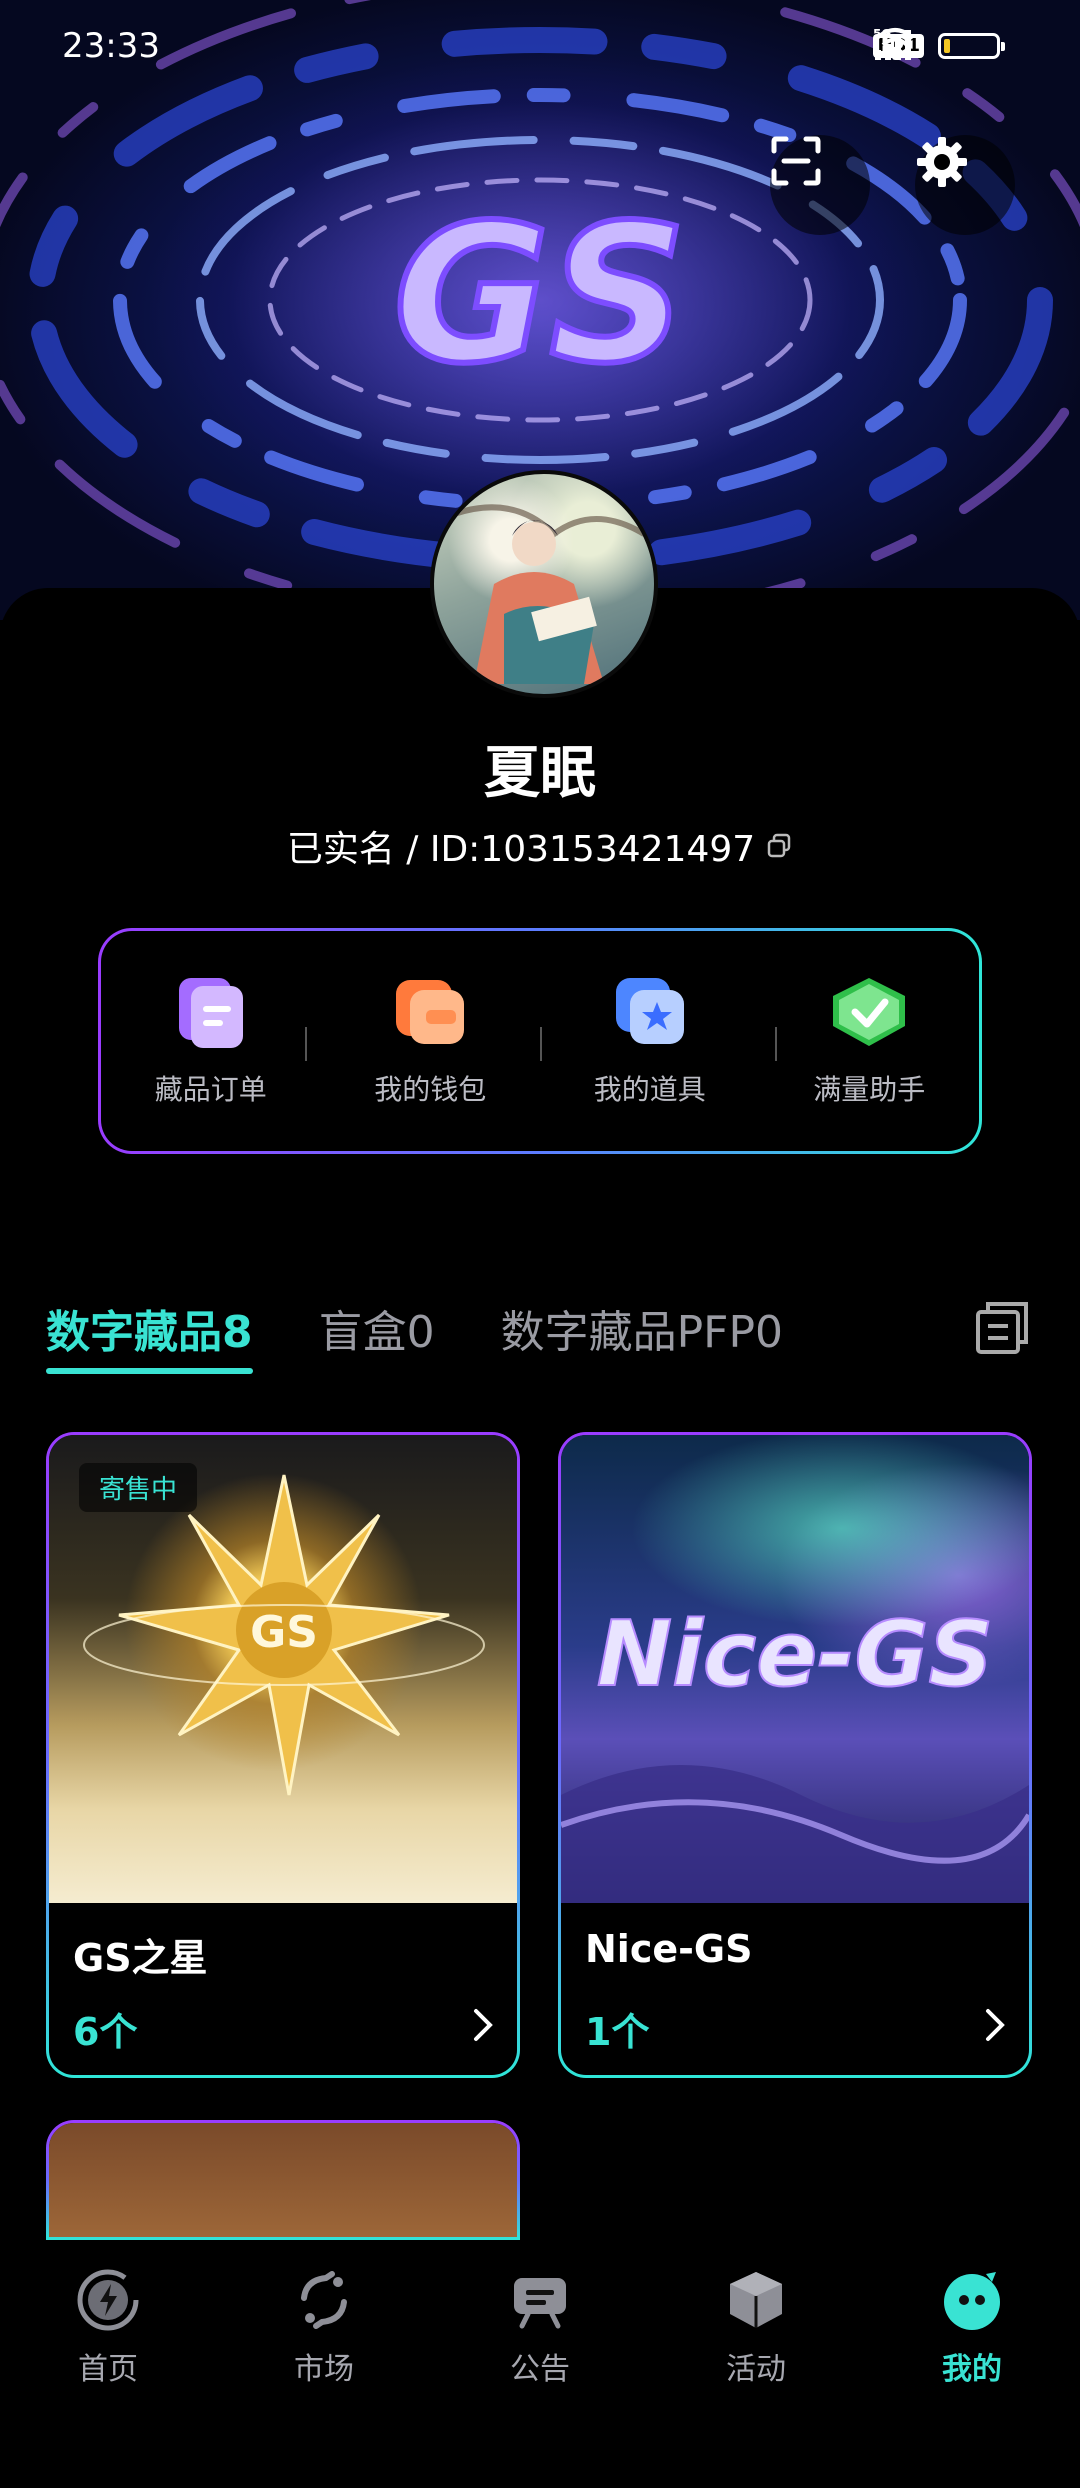 The image size is (1080, 2488). I want to click on layout-toggle-icon, so click(1002, 1328).